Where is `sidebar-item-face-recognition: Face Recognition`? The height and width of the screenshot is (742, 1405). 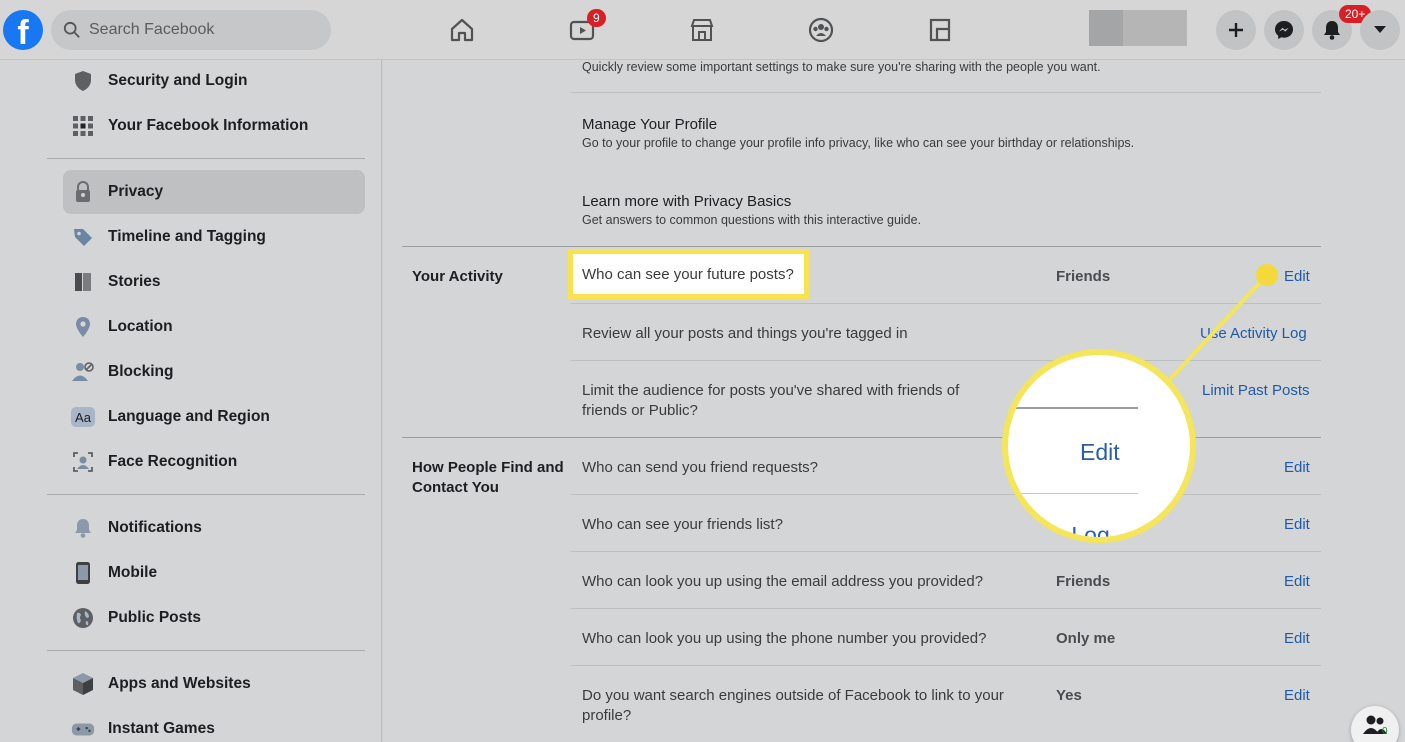
sidebar-item-face-recognition: Face Recognition is located at coordinates (214, 462).